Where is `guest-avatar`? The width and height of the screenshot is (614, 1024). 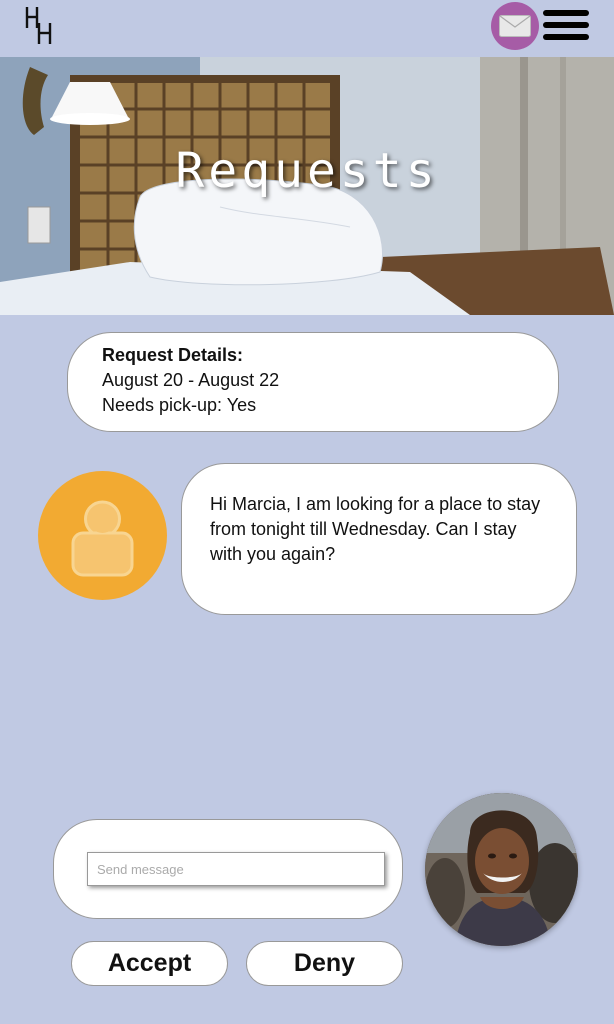 guest-avatar is located at coordinates (102, 535).